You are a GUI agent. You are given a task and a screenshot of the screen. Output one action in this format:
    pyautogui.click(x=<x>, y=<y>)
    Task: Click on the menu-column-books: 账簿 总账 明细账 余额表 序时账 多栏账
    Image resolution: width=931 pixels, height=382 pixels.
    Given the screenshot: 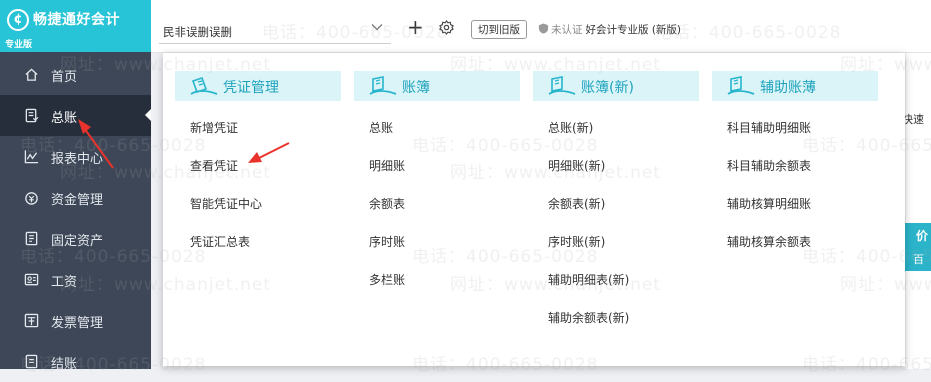 What is the action you would take?
    pyautogui.click(x=437, y=190)
    